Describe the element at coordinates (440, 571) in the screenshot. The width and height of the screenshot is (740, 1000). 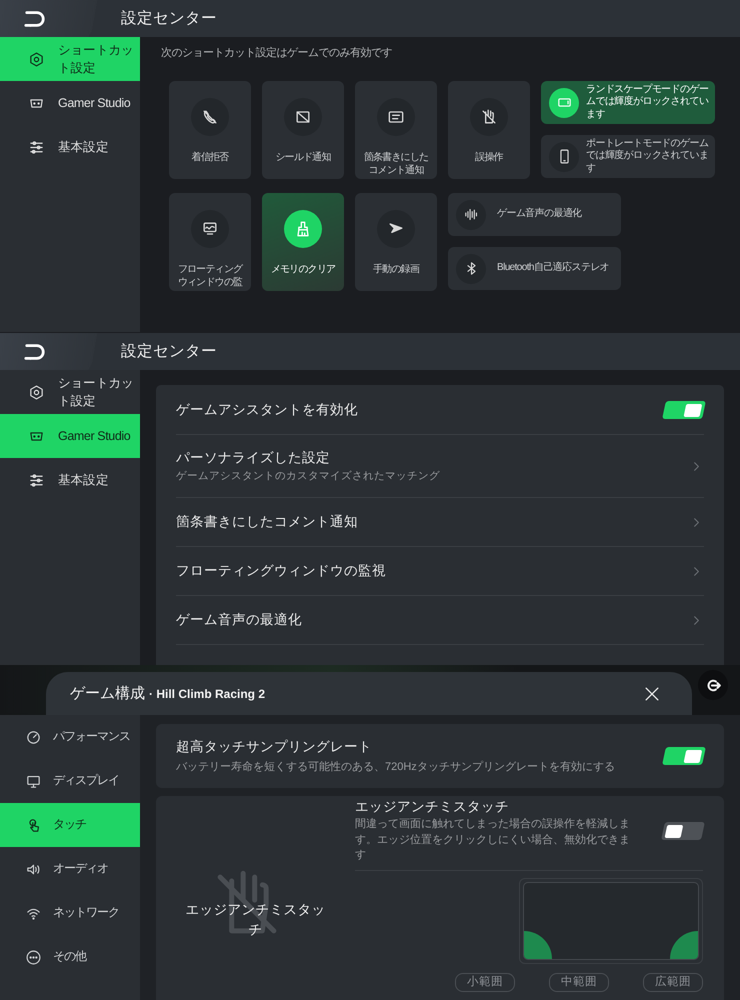
I see `settings-row: フローティングウィンドウの監視` at that location.